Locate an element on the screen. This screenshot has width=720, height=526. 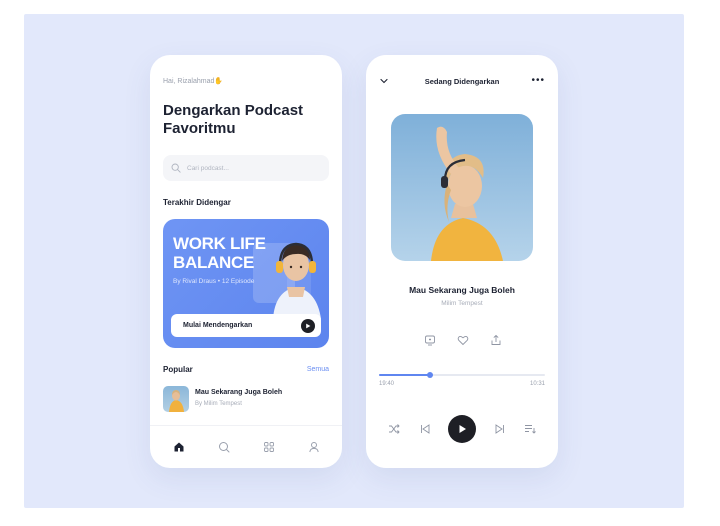
nav-profile is located at coordinates (314, 447).